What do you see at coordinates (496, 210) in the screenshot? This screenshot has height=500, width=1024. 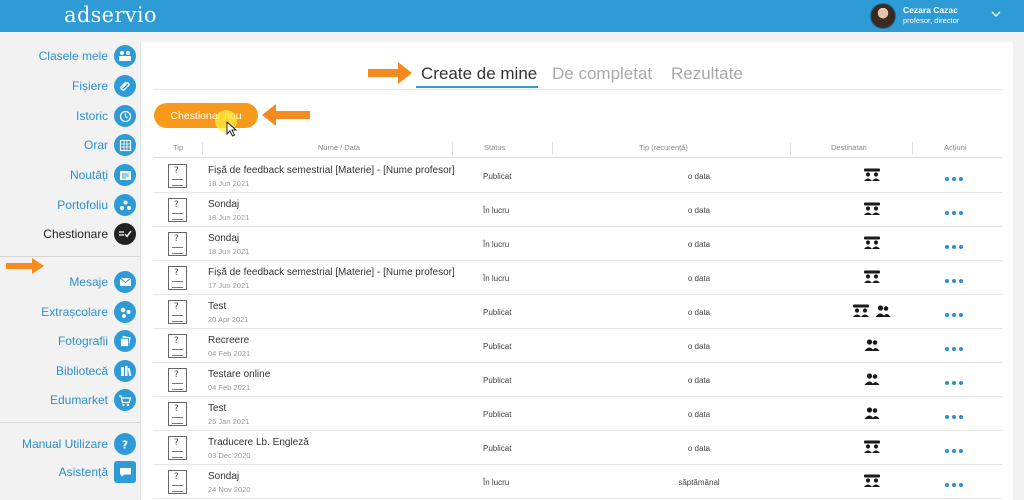 I see `status-text: În lucru` at bounding box center [496, 210].